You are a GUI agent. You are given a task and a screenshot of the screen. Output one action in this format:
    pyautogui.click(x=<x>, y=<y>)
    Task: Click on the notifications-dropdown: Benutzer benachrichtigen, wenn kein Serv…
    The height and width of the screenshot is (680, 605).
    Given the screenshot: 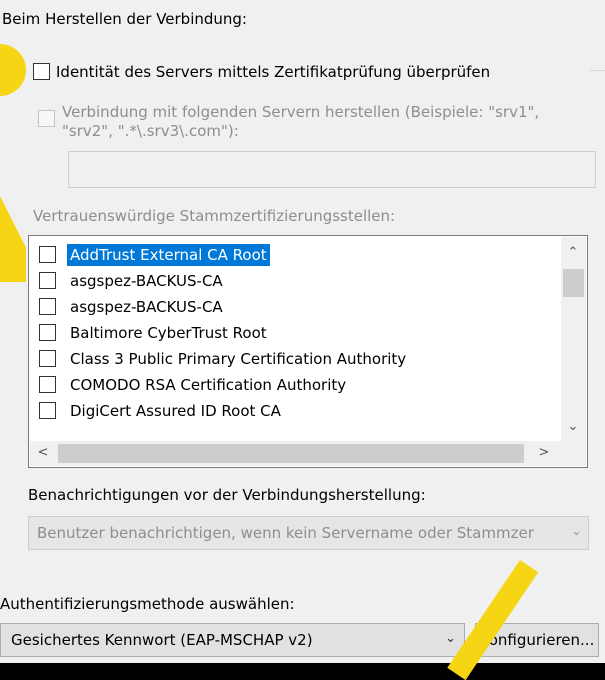 What is the action you would take?
    pyautogui.click(x=308, y=533)
    